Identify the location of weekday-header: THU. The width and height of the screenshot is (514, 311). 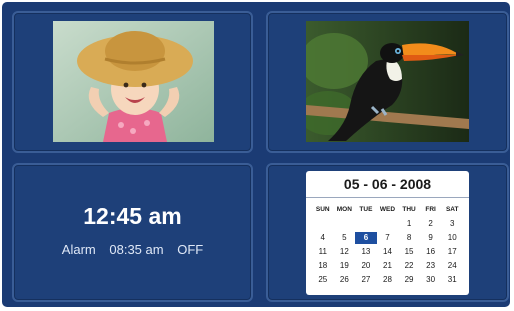
(409, 209).